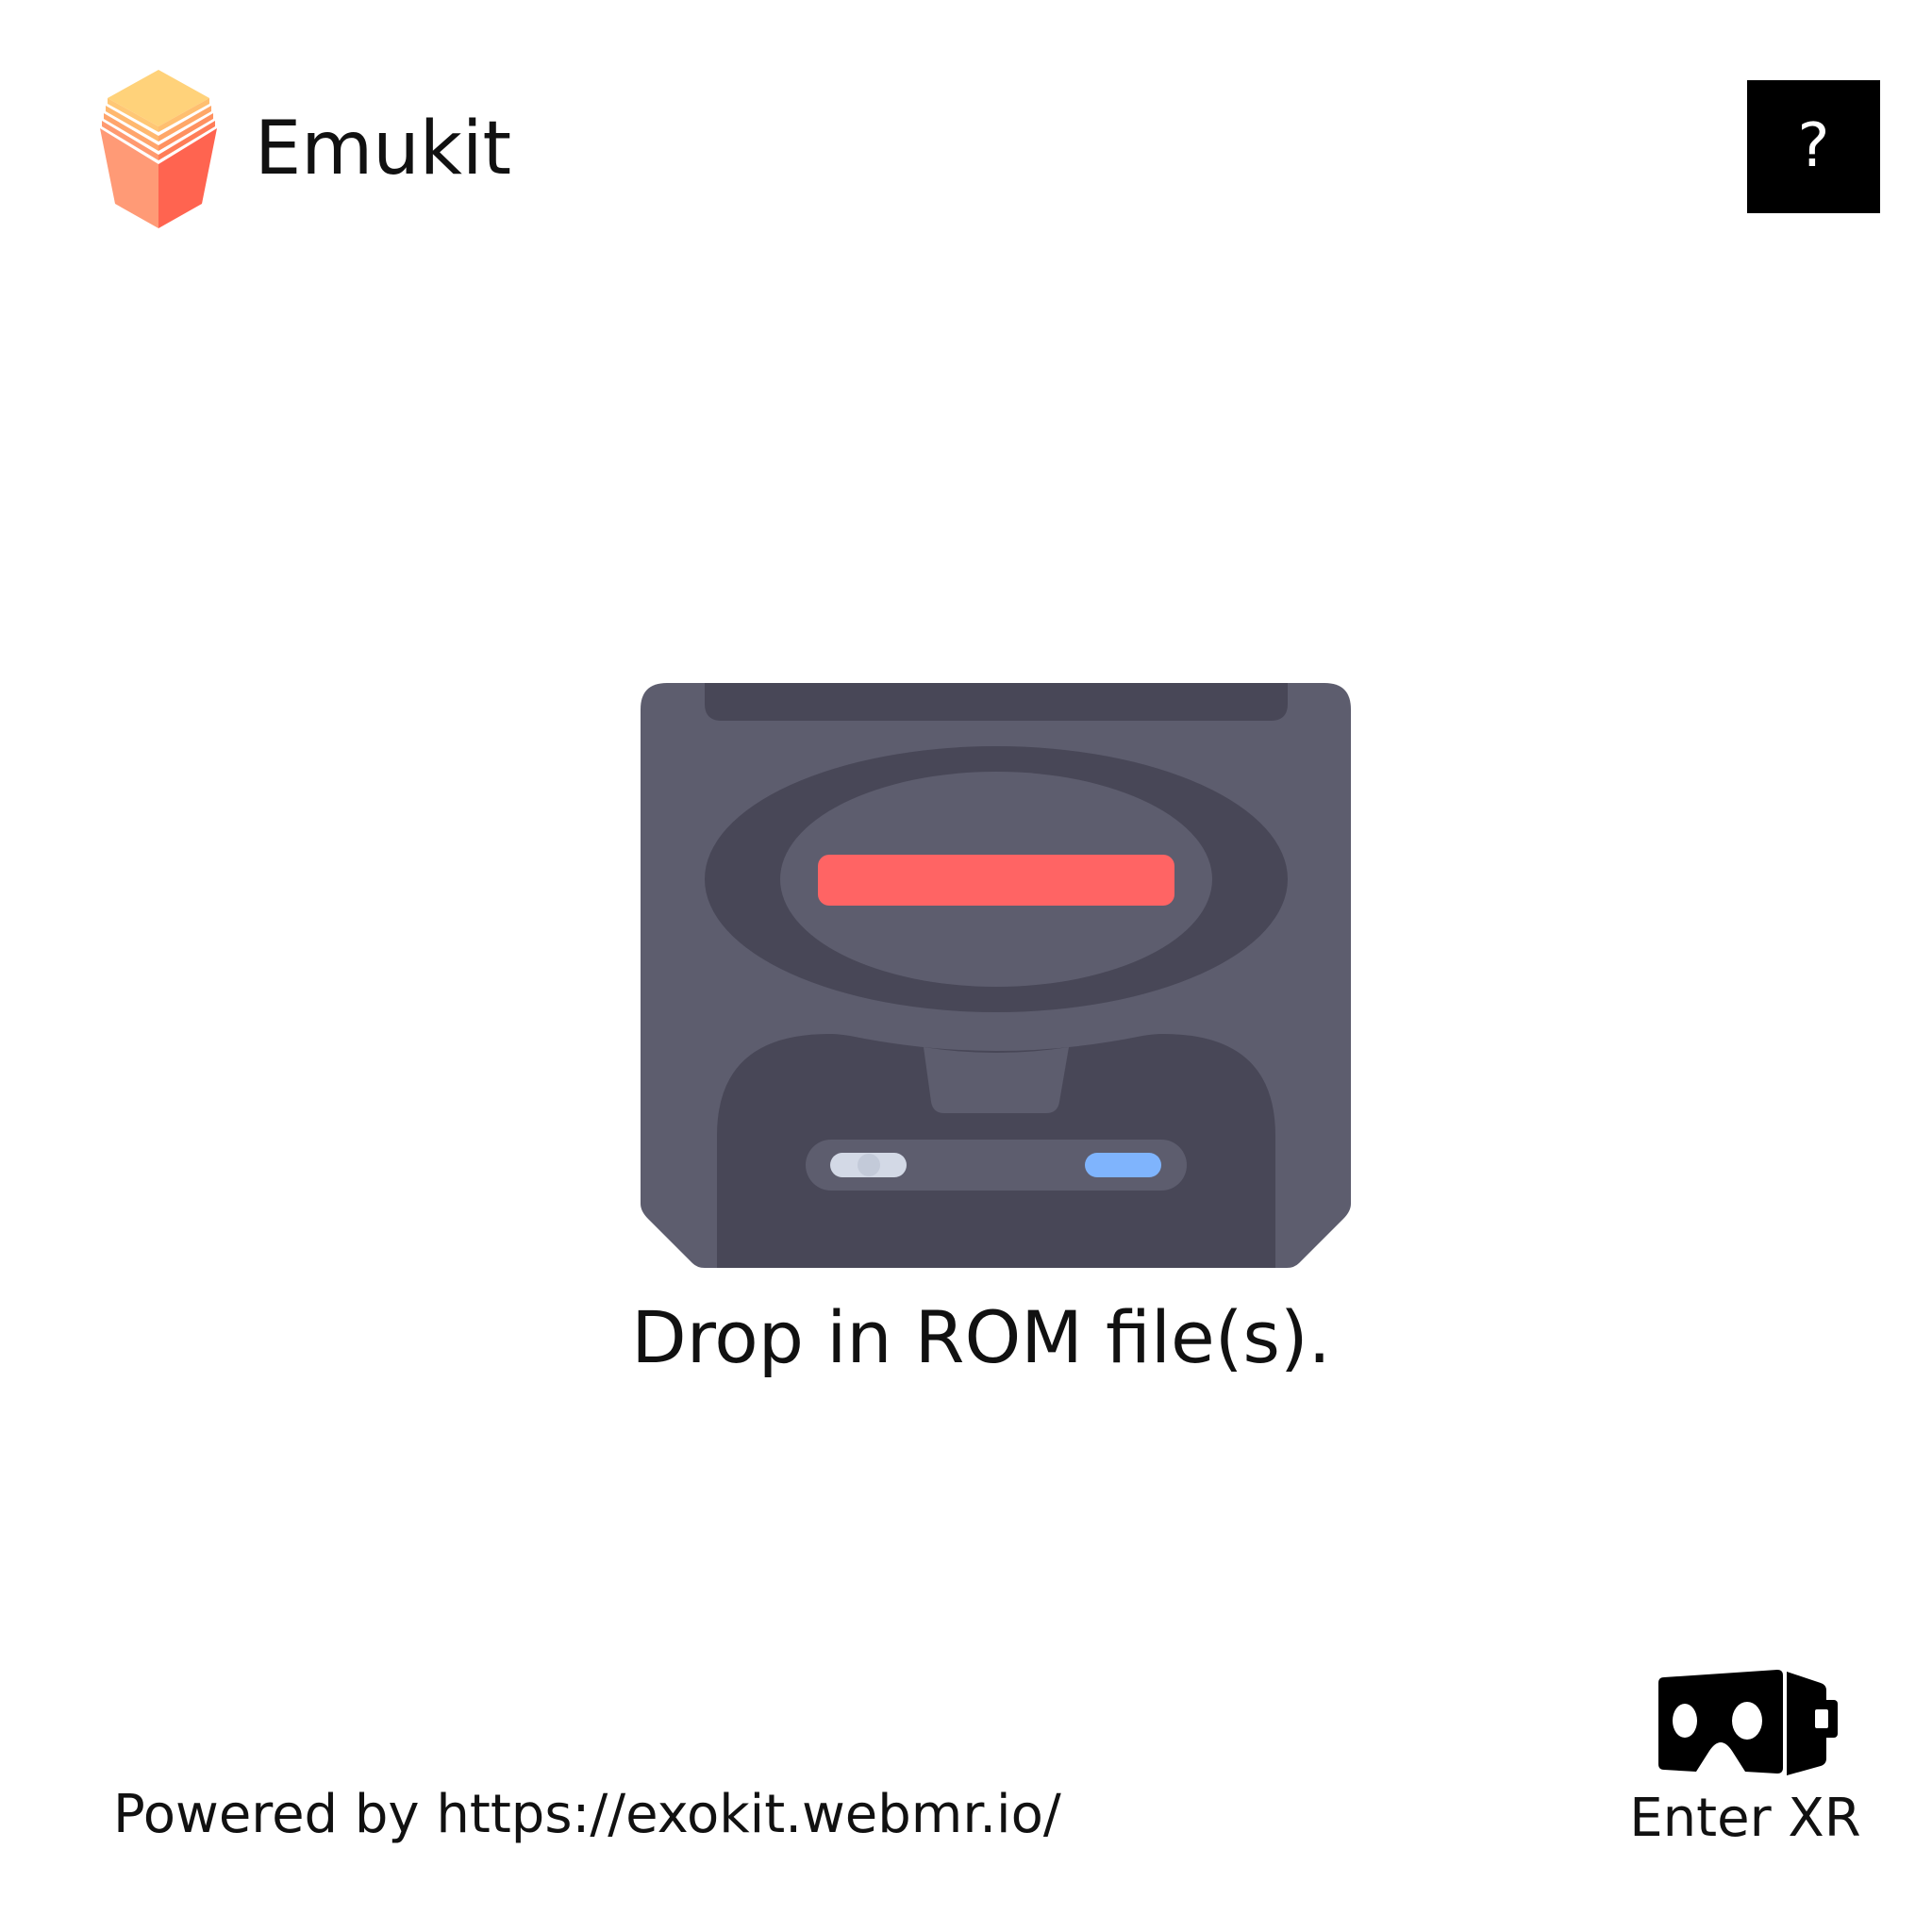  I want to click on enter-xr-button: Enter XR, so click(1746, 1764).